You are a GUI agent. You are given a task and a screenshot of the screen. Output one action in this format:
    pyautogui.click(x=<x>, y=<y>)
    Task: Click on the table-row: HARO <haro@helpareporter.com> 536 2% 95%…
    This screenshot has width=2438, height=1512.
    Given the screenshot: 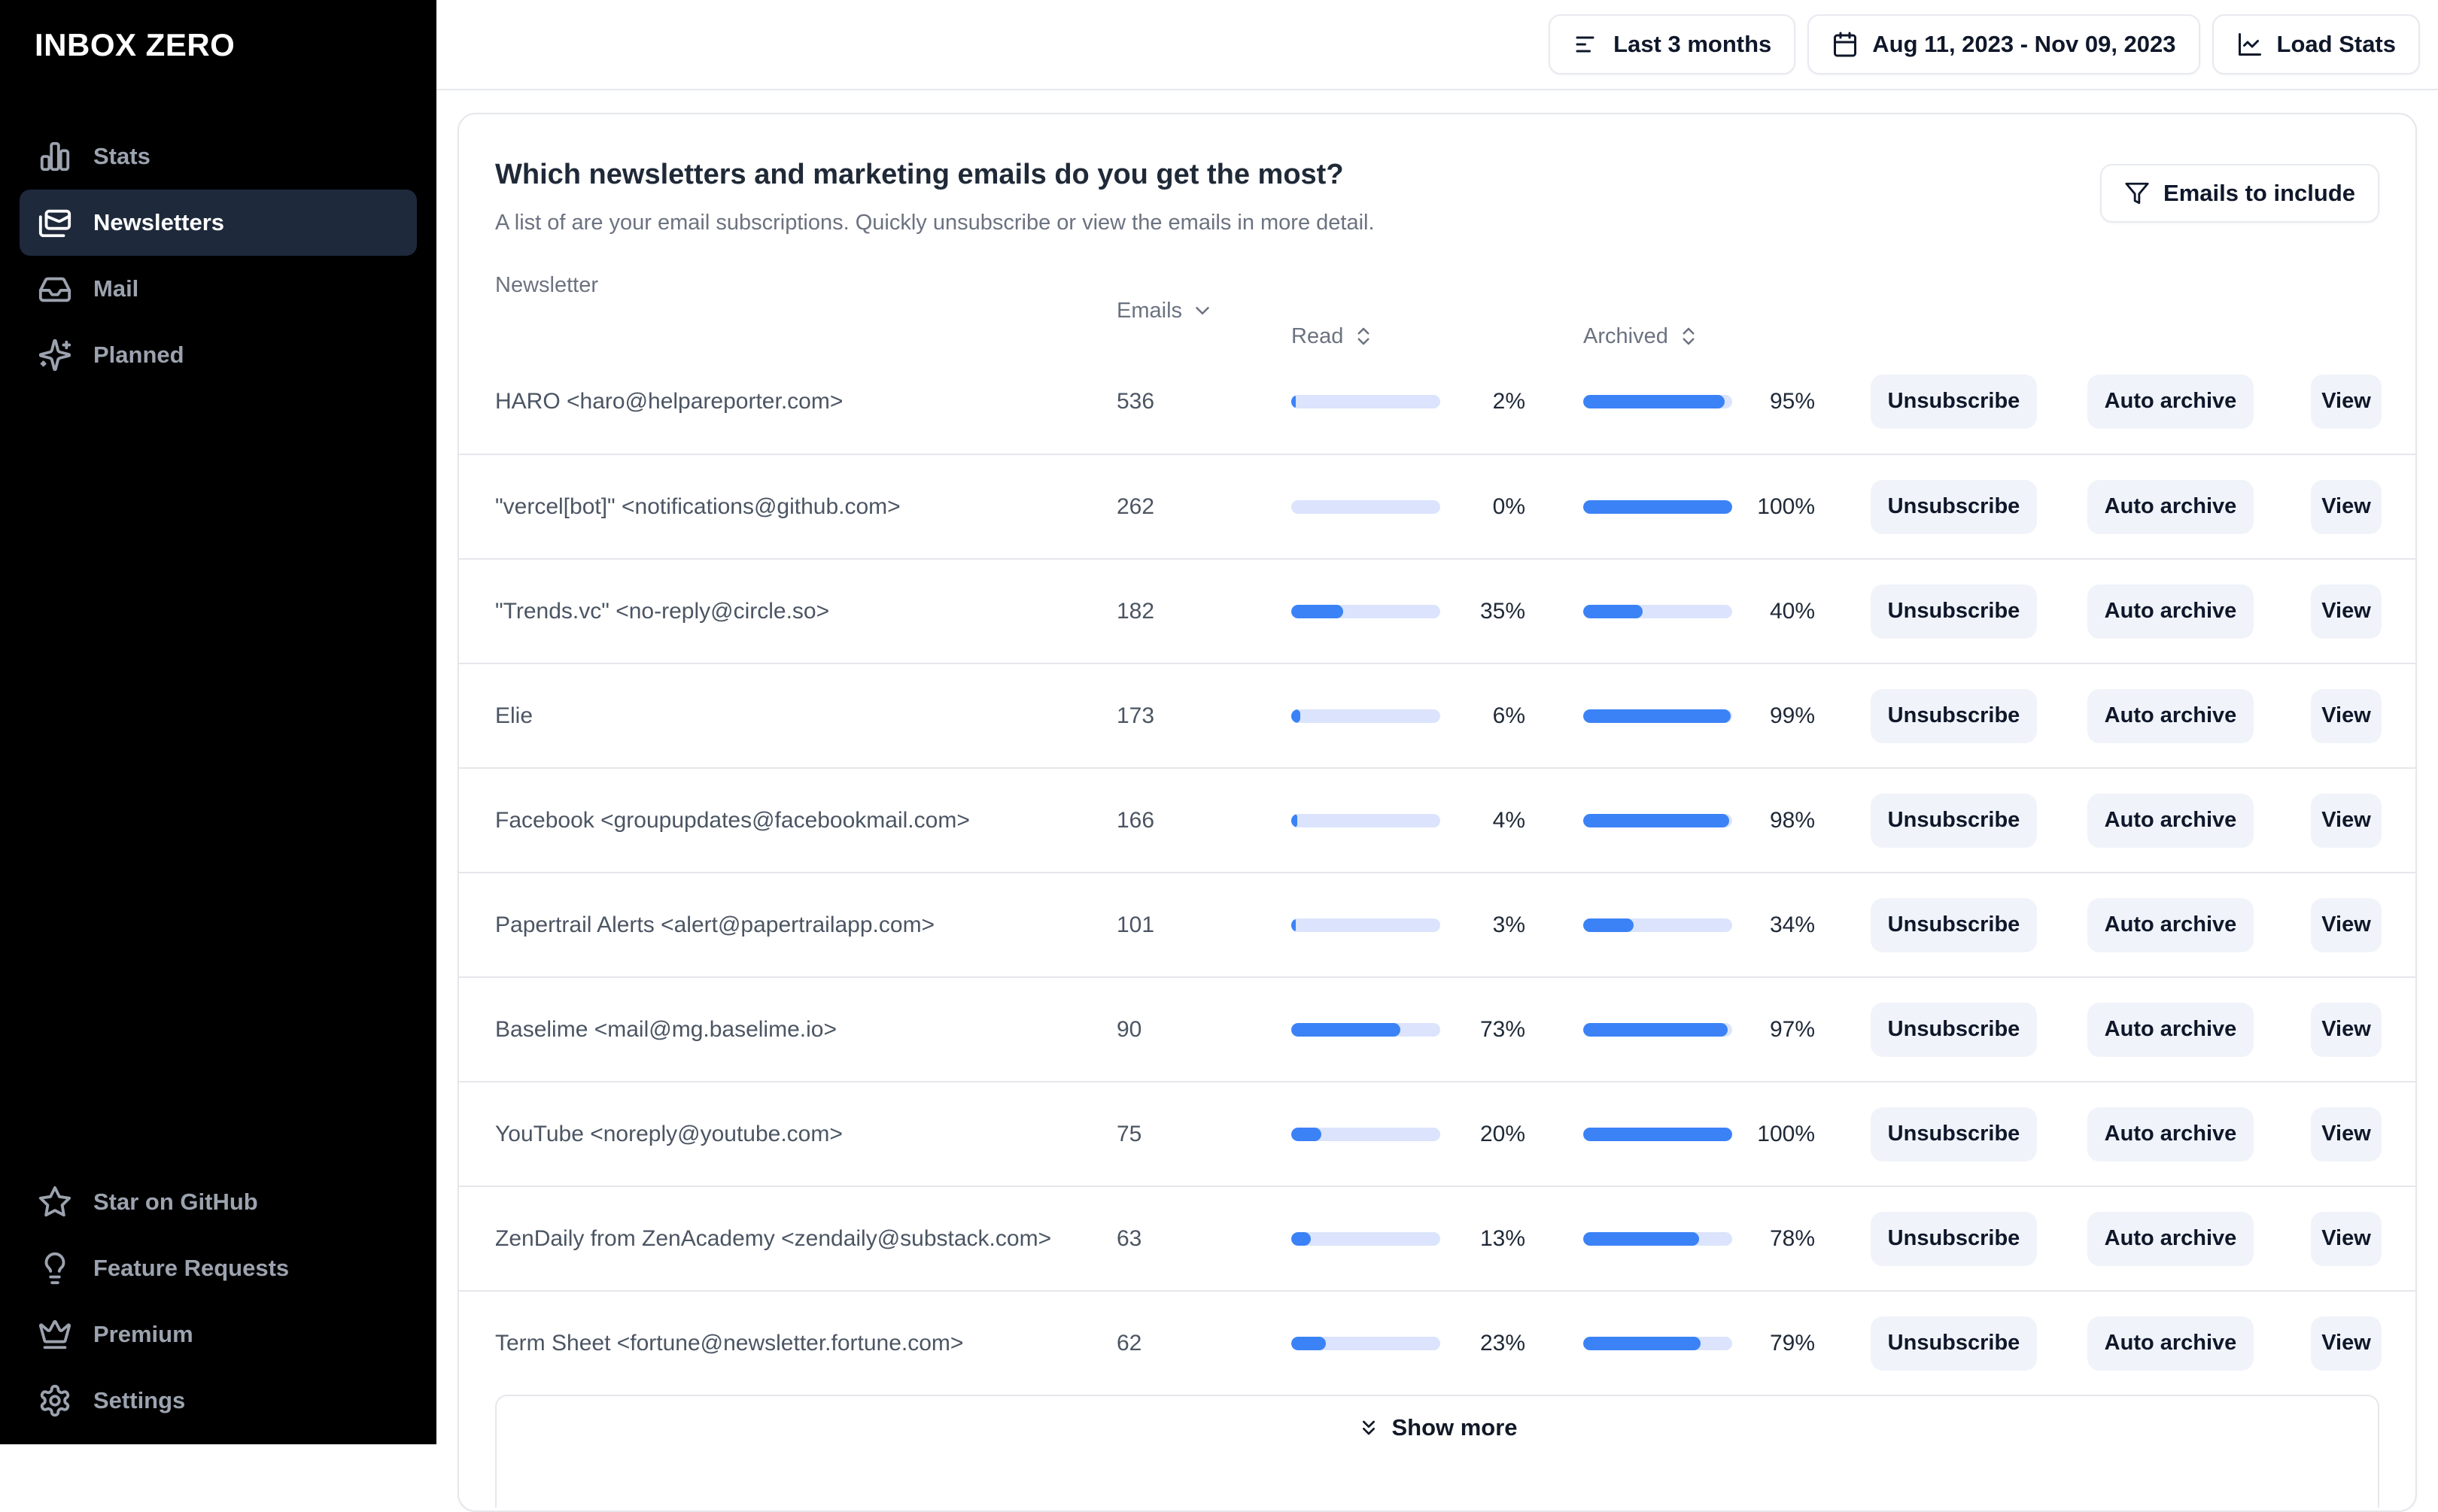 What is the action you would take?
    pyautogui.click(x=1437, y=401)
    